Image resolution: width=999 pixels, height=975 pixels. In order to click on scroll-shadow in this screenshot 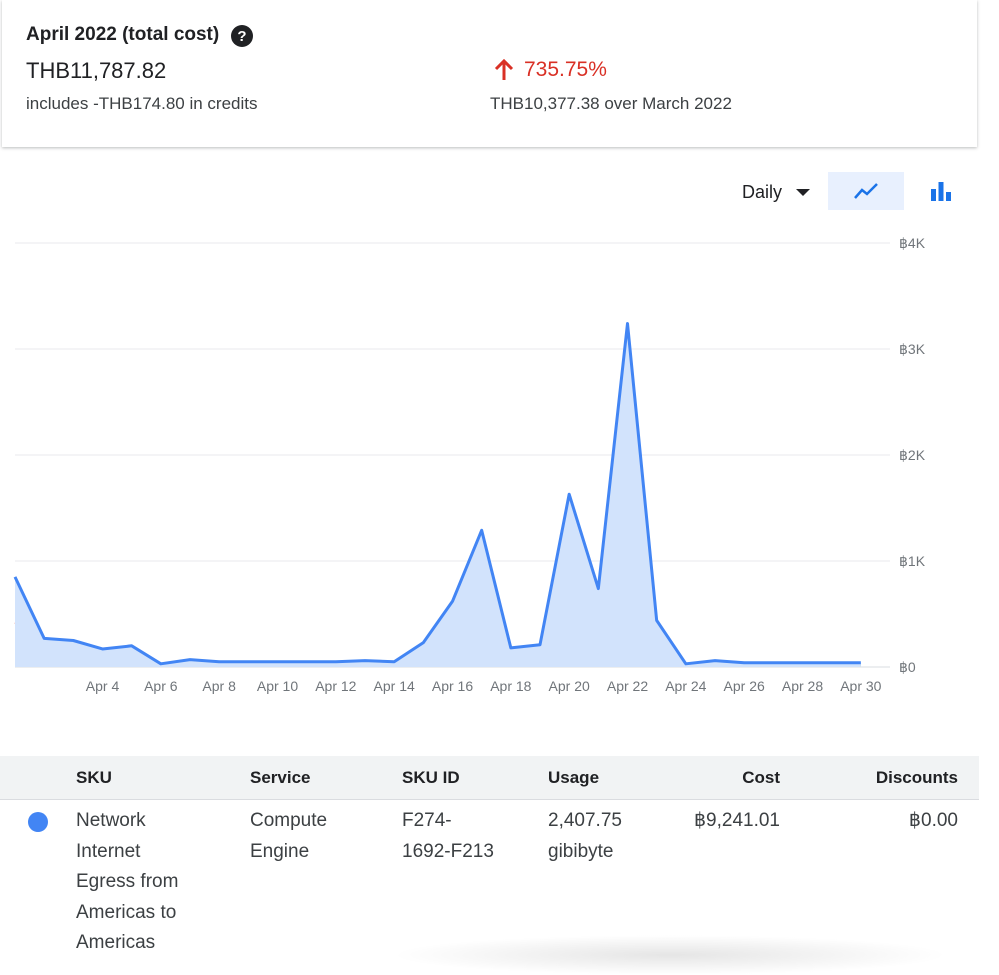, I will do `click(670, 955)`.